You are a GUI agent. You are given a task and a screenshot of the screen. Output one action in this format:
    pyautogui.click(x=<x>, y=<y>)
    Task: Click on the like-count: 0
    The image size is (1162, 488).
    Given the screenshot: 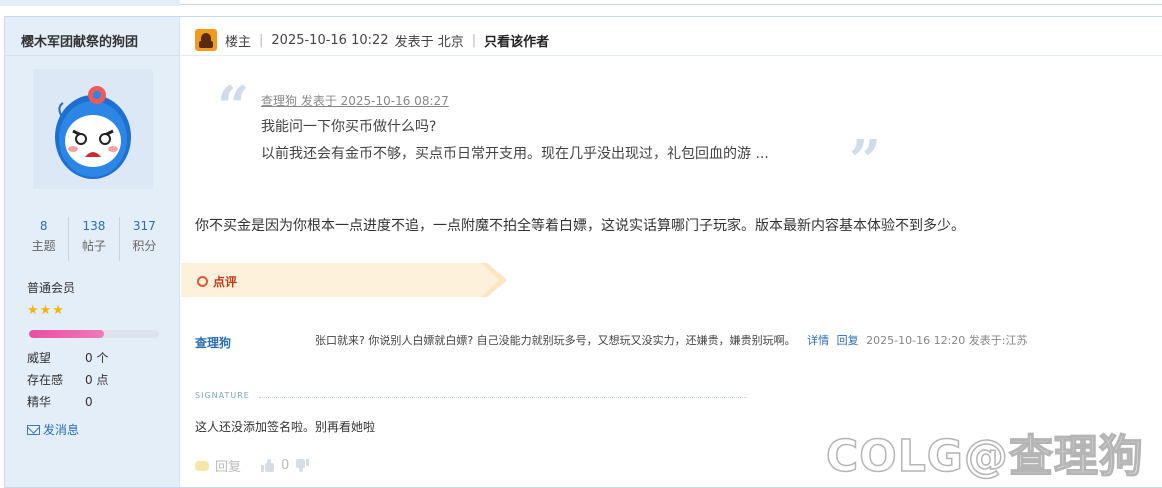 What is the action you would take?
    pyautogui.click(x=285, y=465)
    